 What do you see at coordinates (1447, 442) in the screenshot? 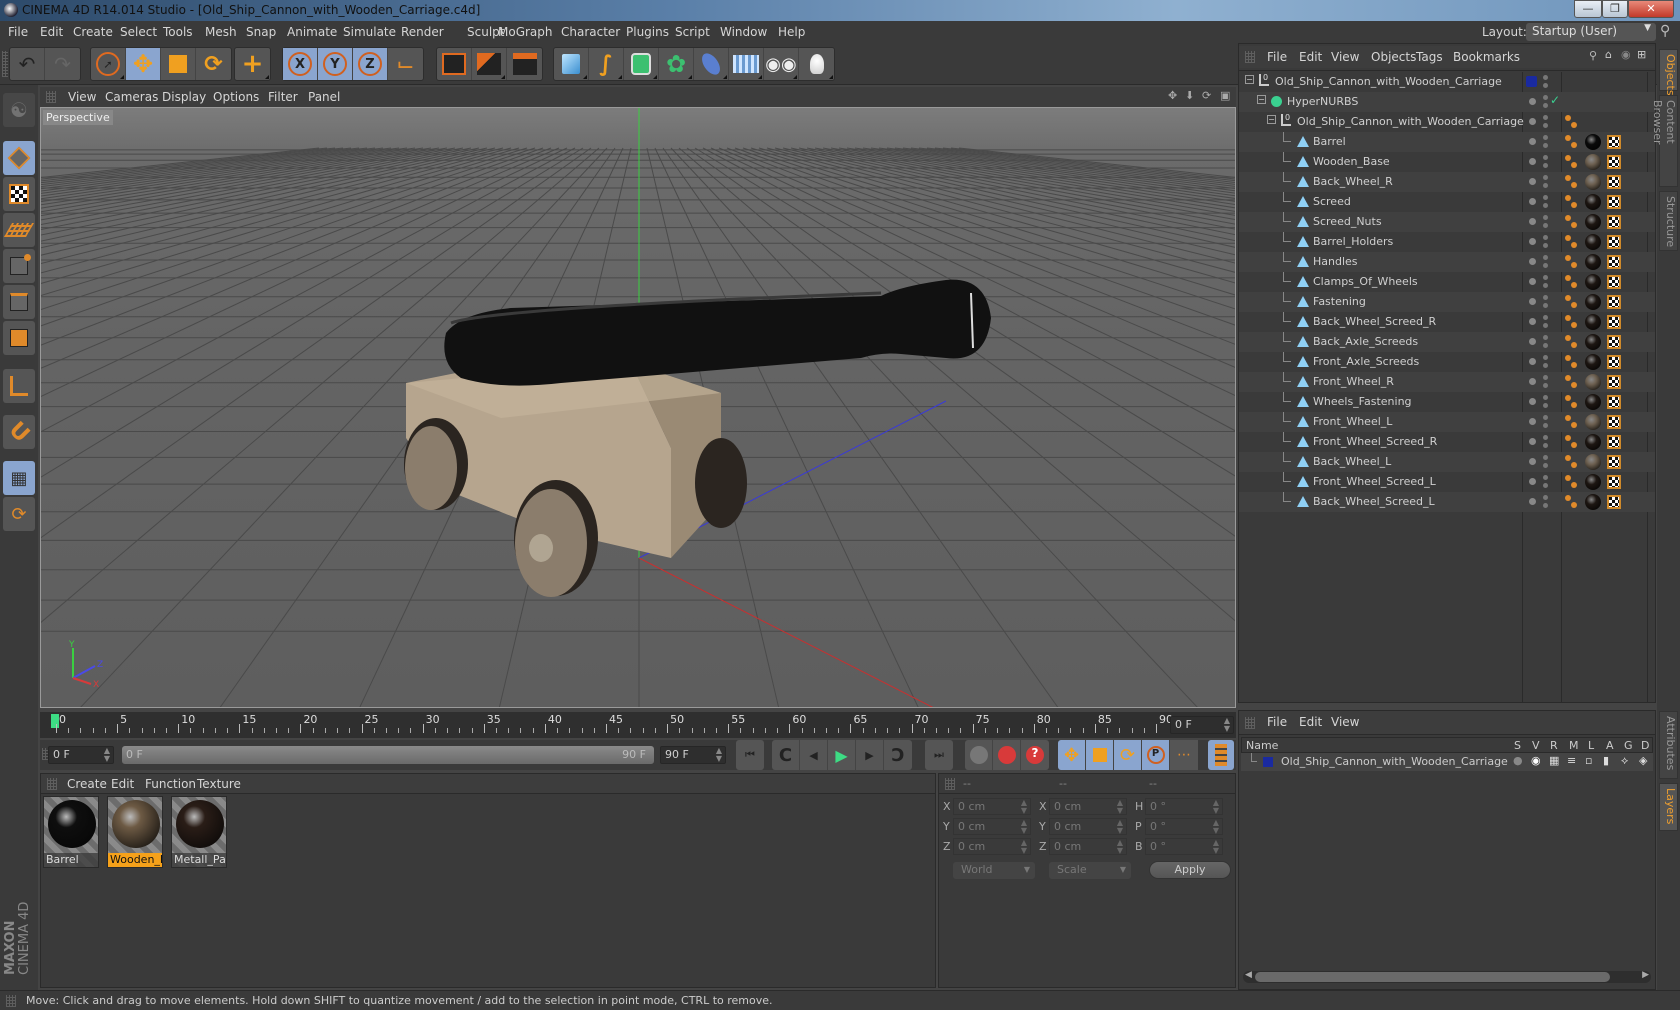
I see `object-row: Front_Wheel_Screed_R` at bounding box center [1447, 442].